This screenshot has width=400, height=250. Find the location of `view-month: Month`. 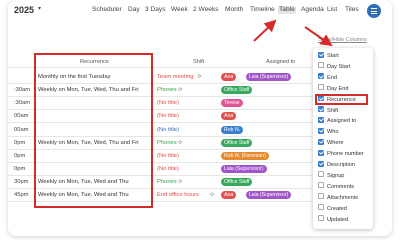

view-month: Month is located at coordinates (234, 10).